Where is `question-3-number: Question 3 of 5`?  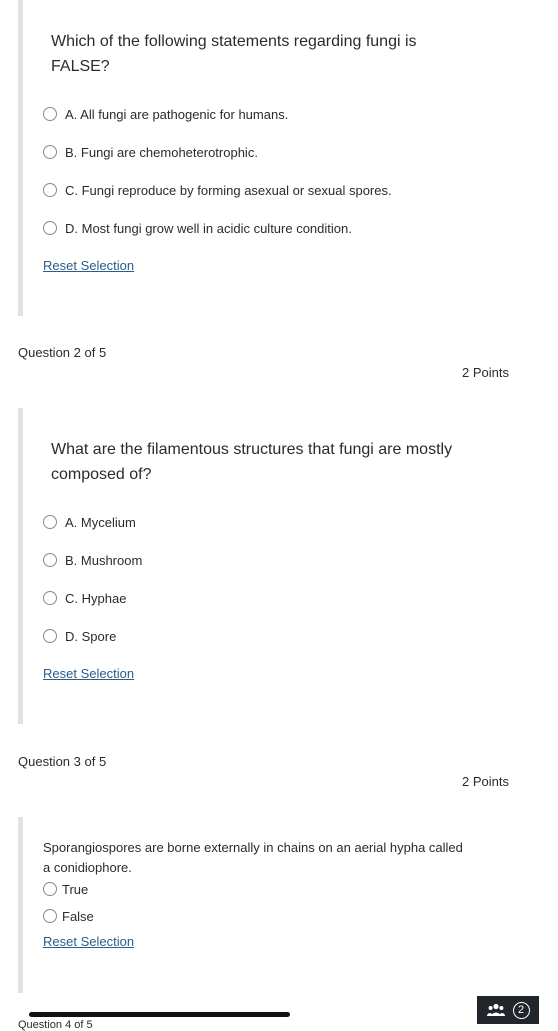 question-3-number: Question 3 of 5 is located at coordinates (62, 761).